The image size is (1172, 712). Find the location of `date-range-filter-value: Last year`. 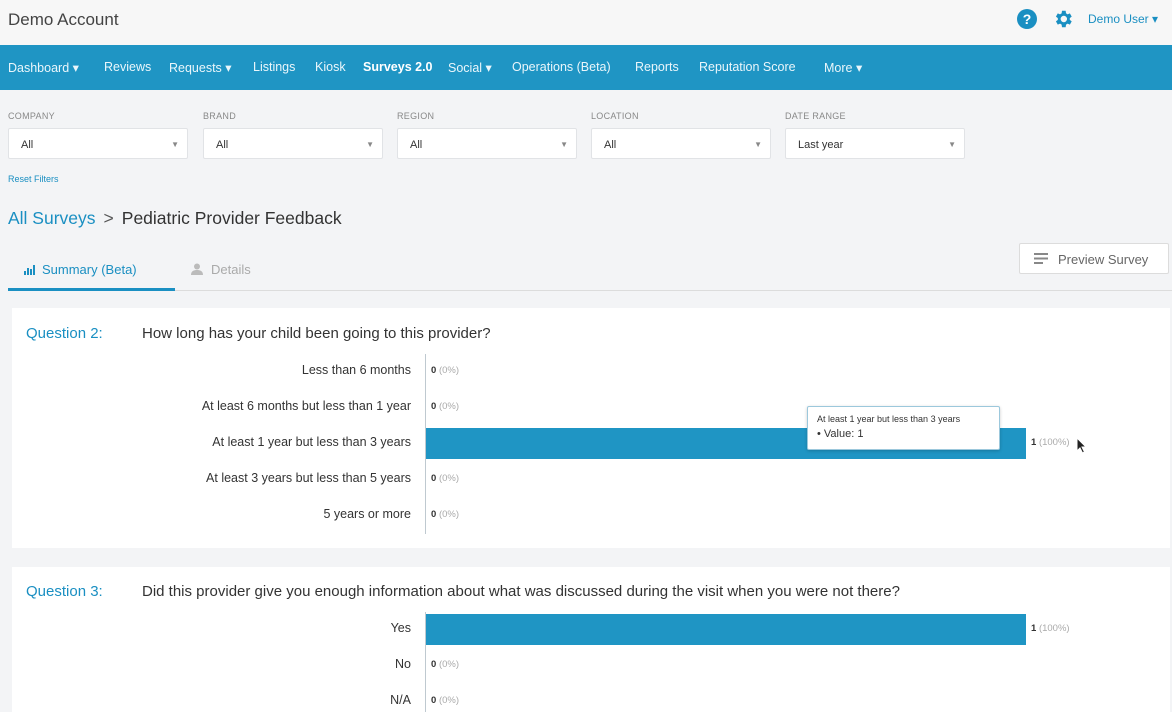

date-range-filter-value: Last year is located at coordinates (821, 145).